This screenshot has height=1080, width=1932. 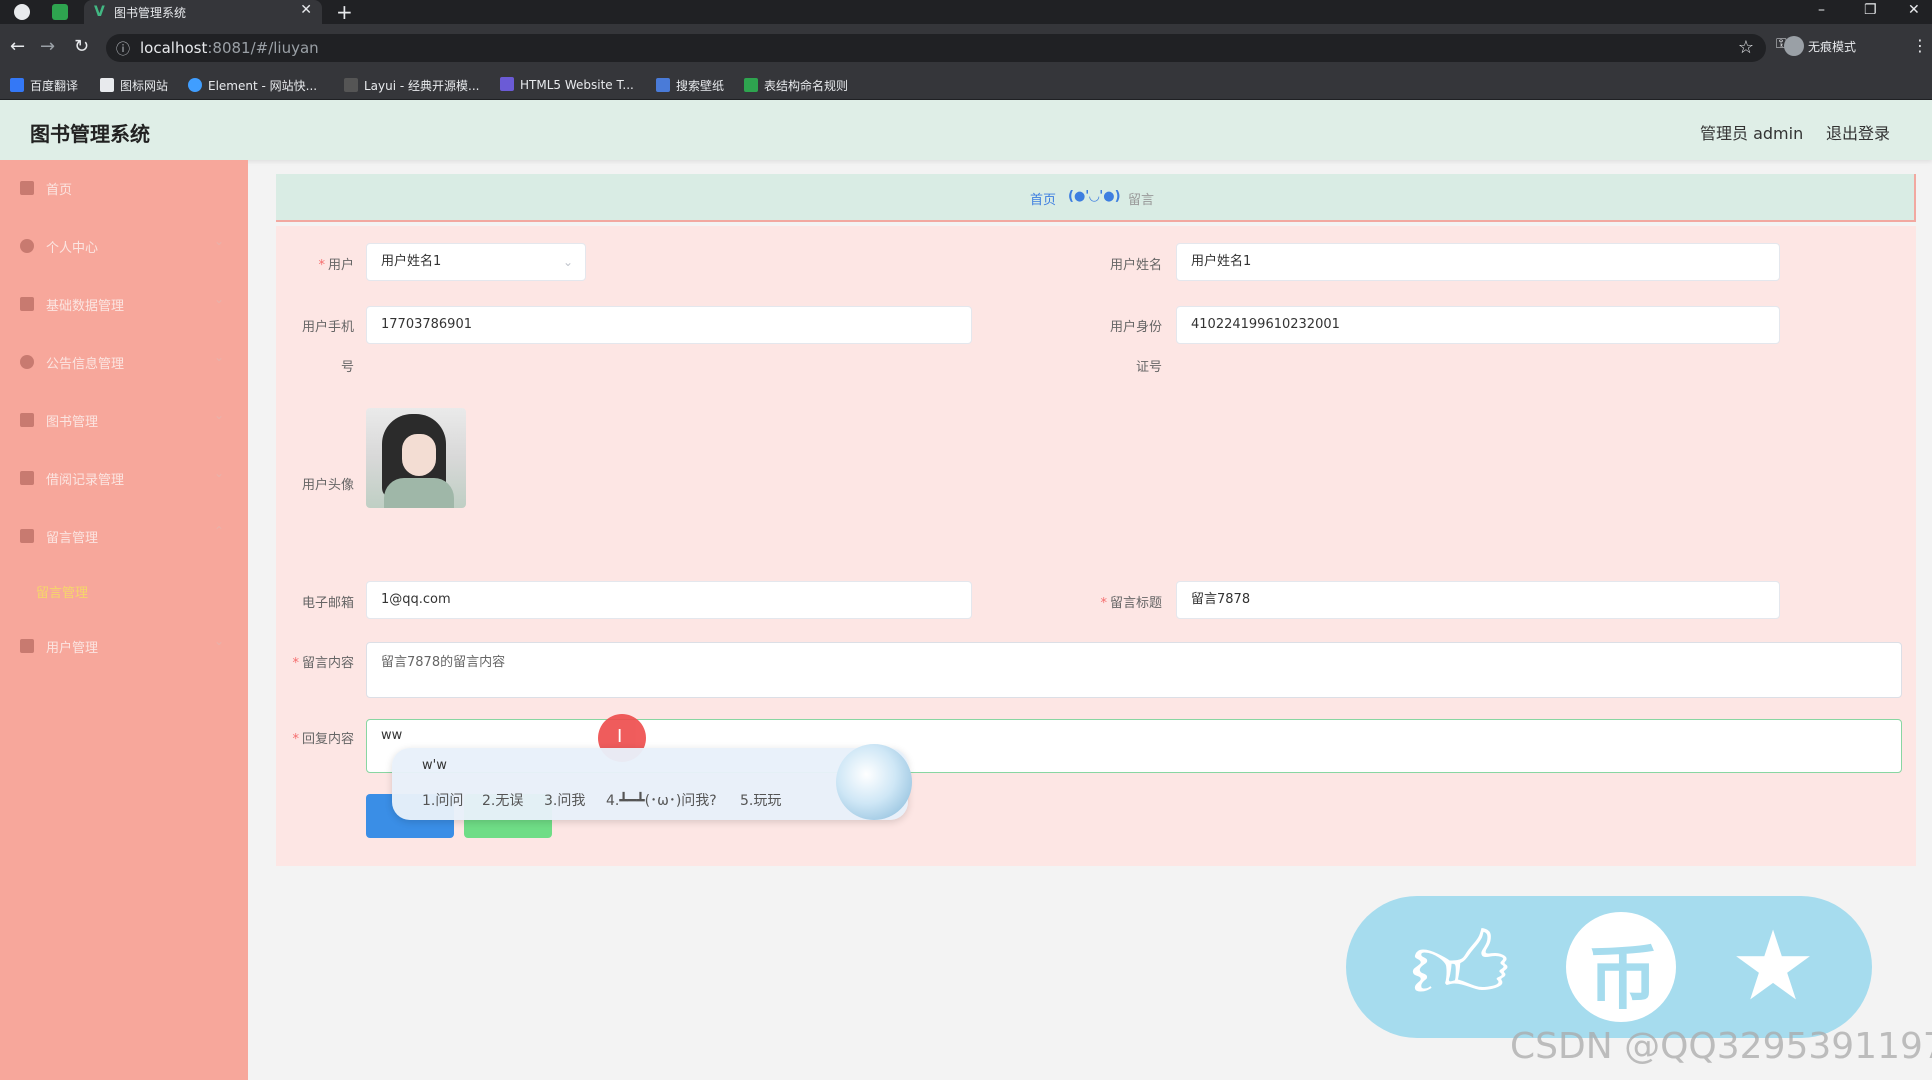 I want to click on breadcrumb-home: 首页, so click(x=1043, y=198).